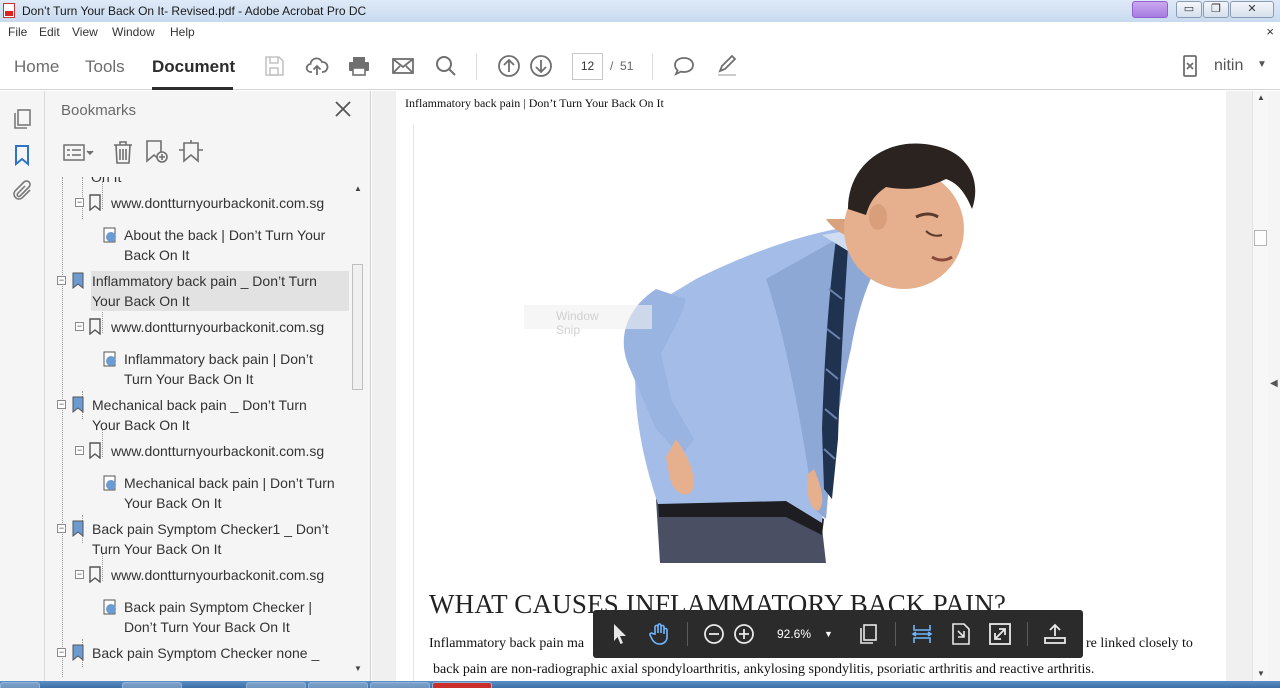  Describe the element at coordinates (640, 32) in the screenshot. I see `menu-bar: File Edit View Window Help ×` at that location.